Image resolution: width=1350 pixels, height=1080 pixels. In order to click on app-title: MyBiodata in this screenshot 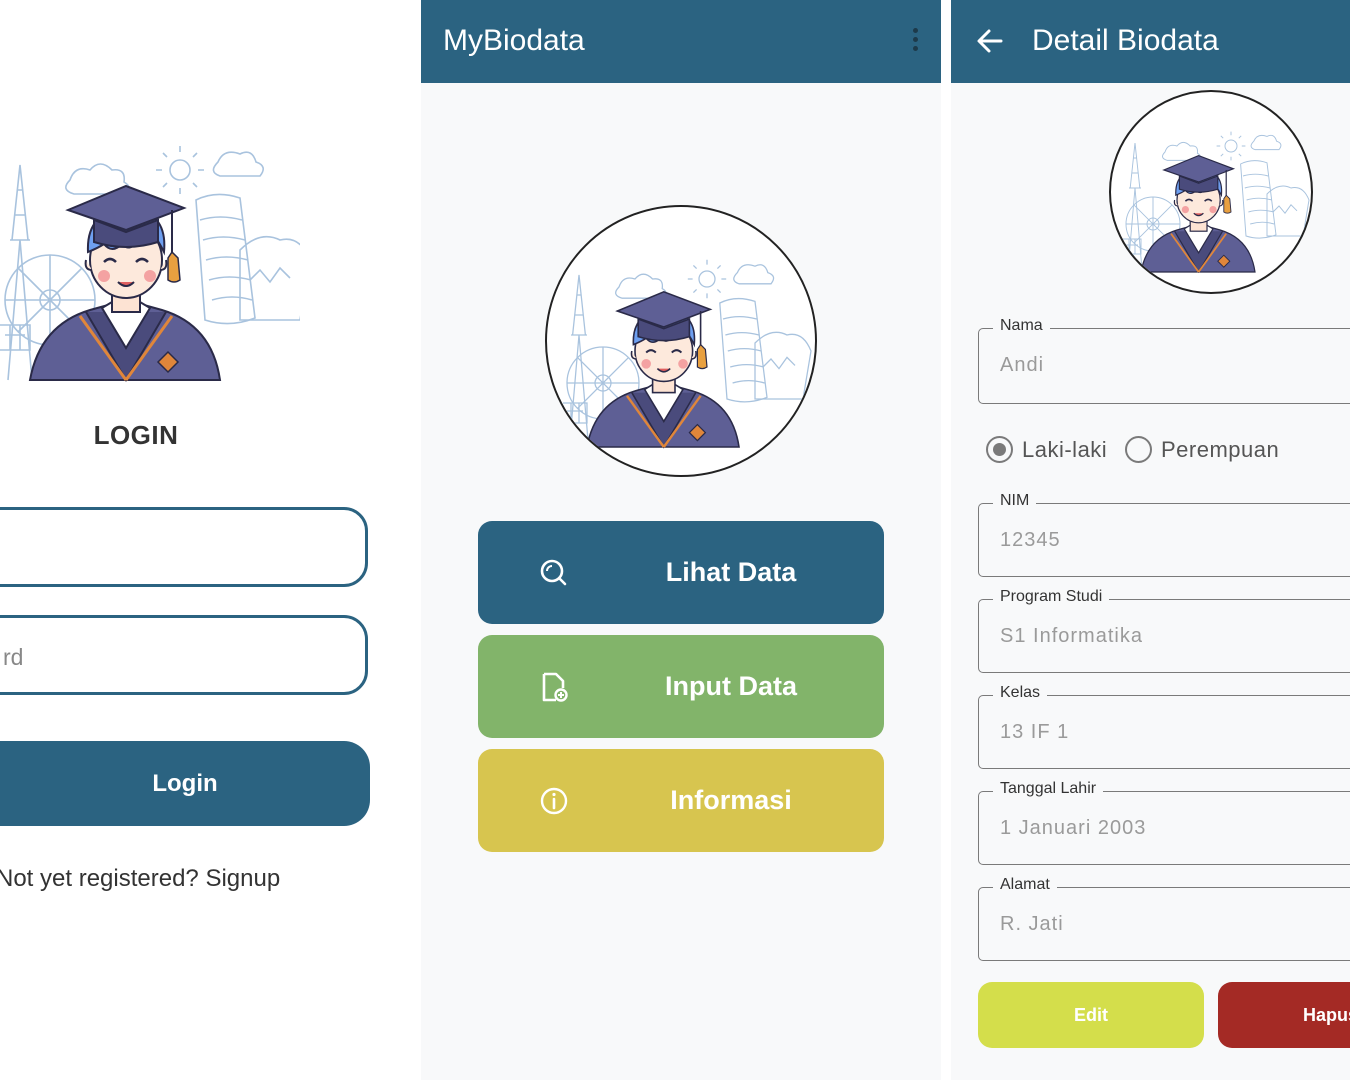, I will do `click(514, 40)`.